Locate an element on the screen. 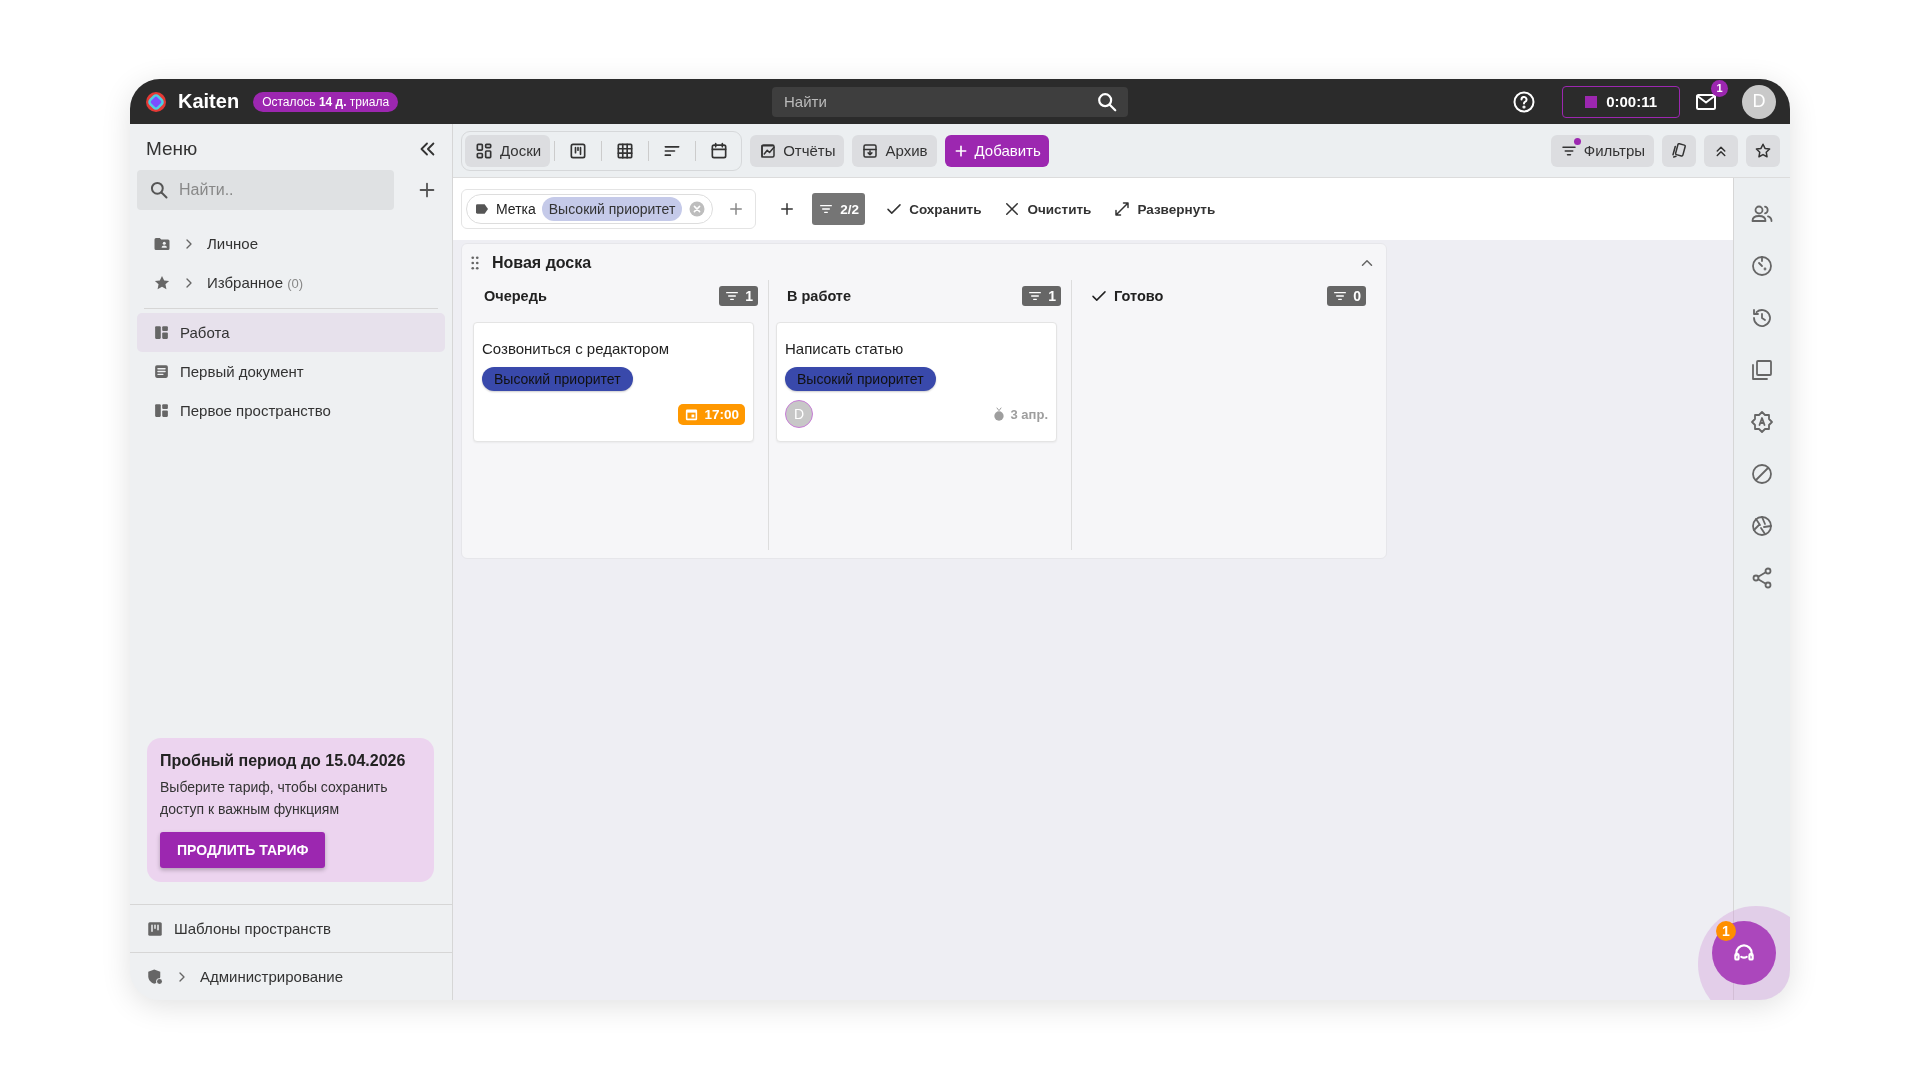 This screenshot has height=1080, width=1920. sidebar-item: Первый документ is located at coordinates (291, 371).